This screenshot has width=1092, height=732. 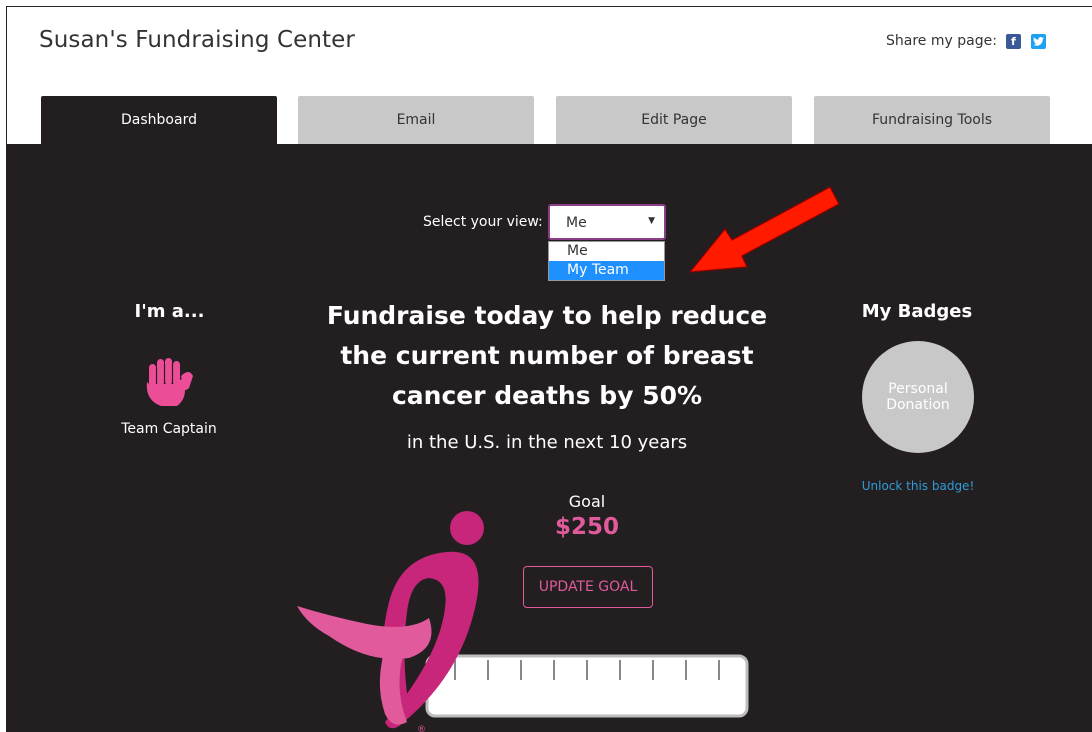 I want to click on view-option-me: Me, so click(x=606, y=251).